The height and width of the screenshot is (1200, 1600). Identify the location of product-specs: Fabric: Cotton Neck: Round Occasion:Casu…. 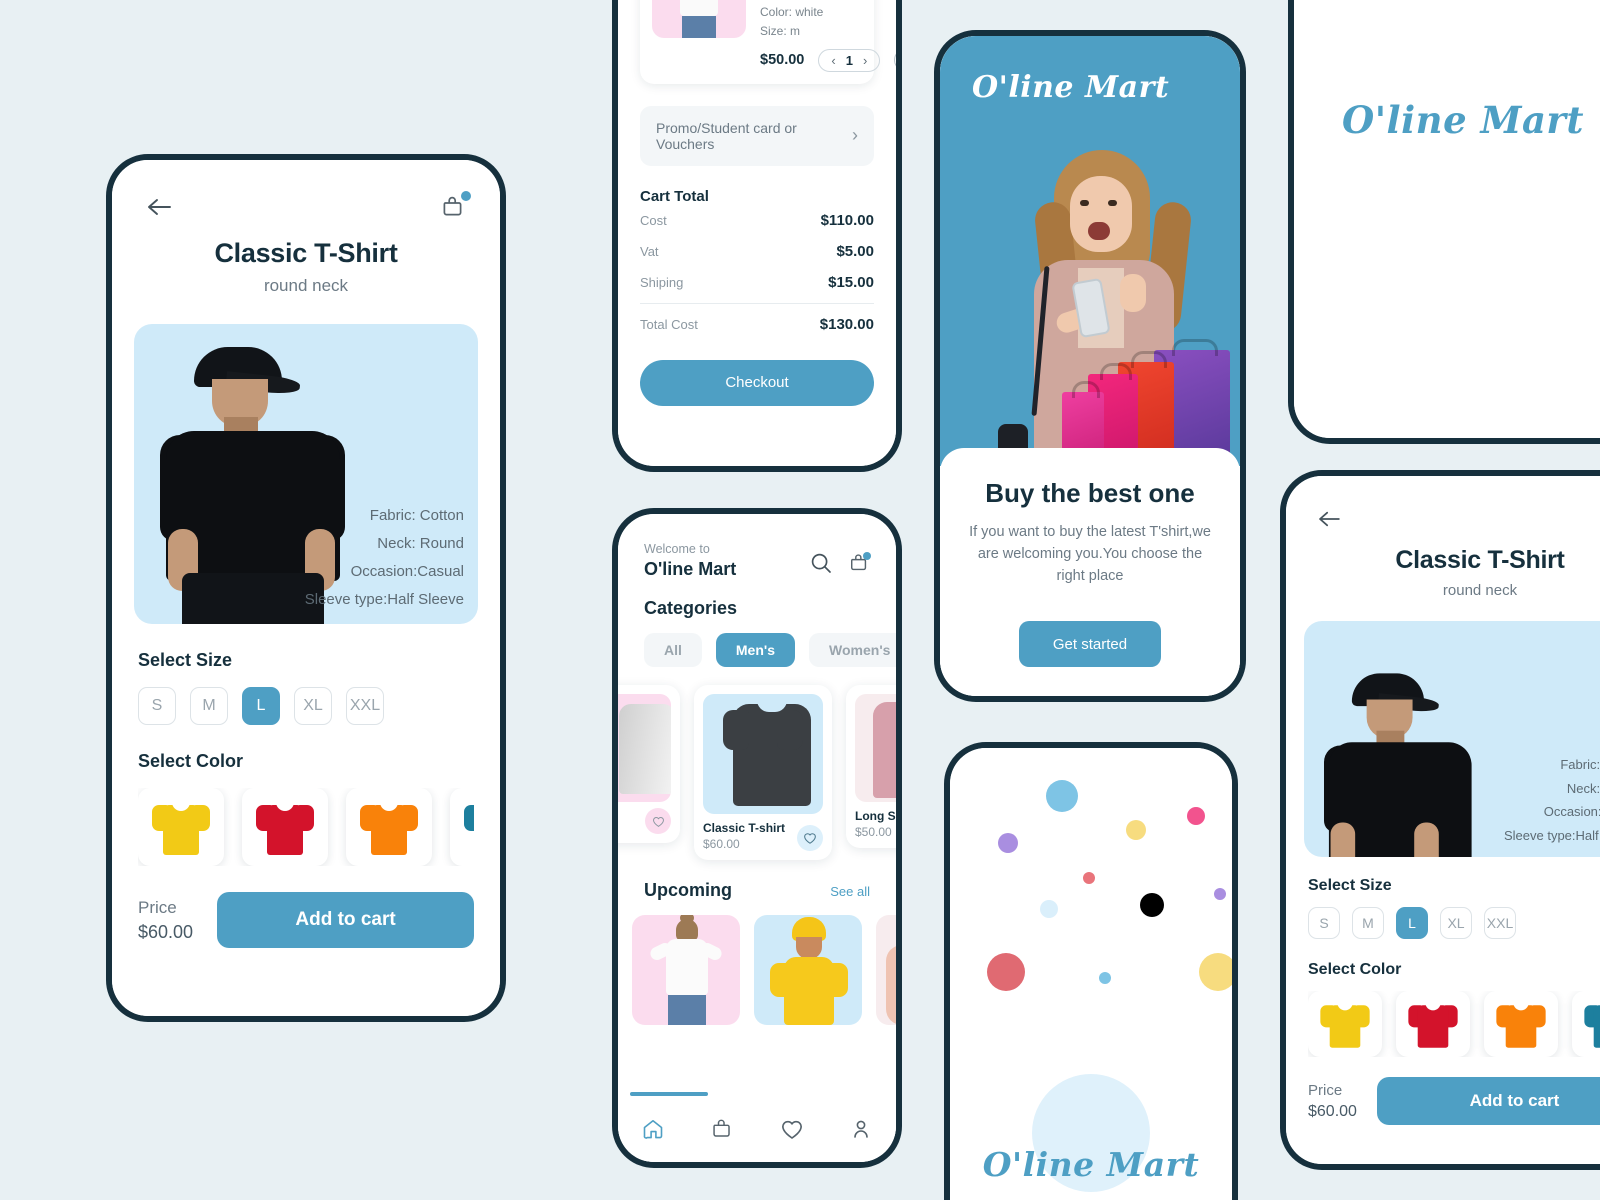
(384, 558).